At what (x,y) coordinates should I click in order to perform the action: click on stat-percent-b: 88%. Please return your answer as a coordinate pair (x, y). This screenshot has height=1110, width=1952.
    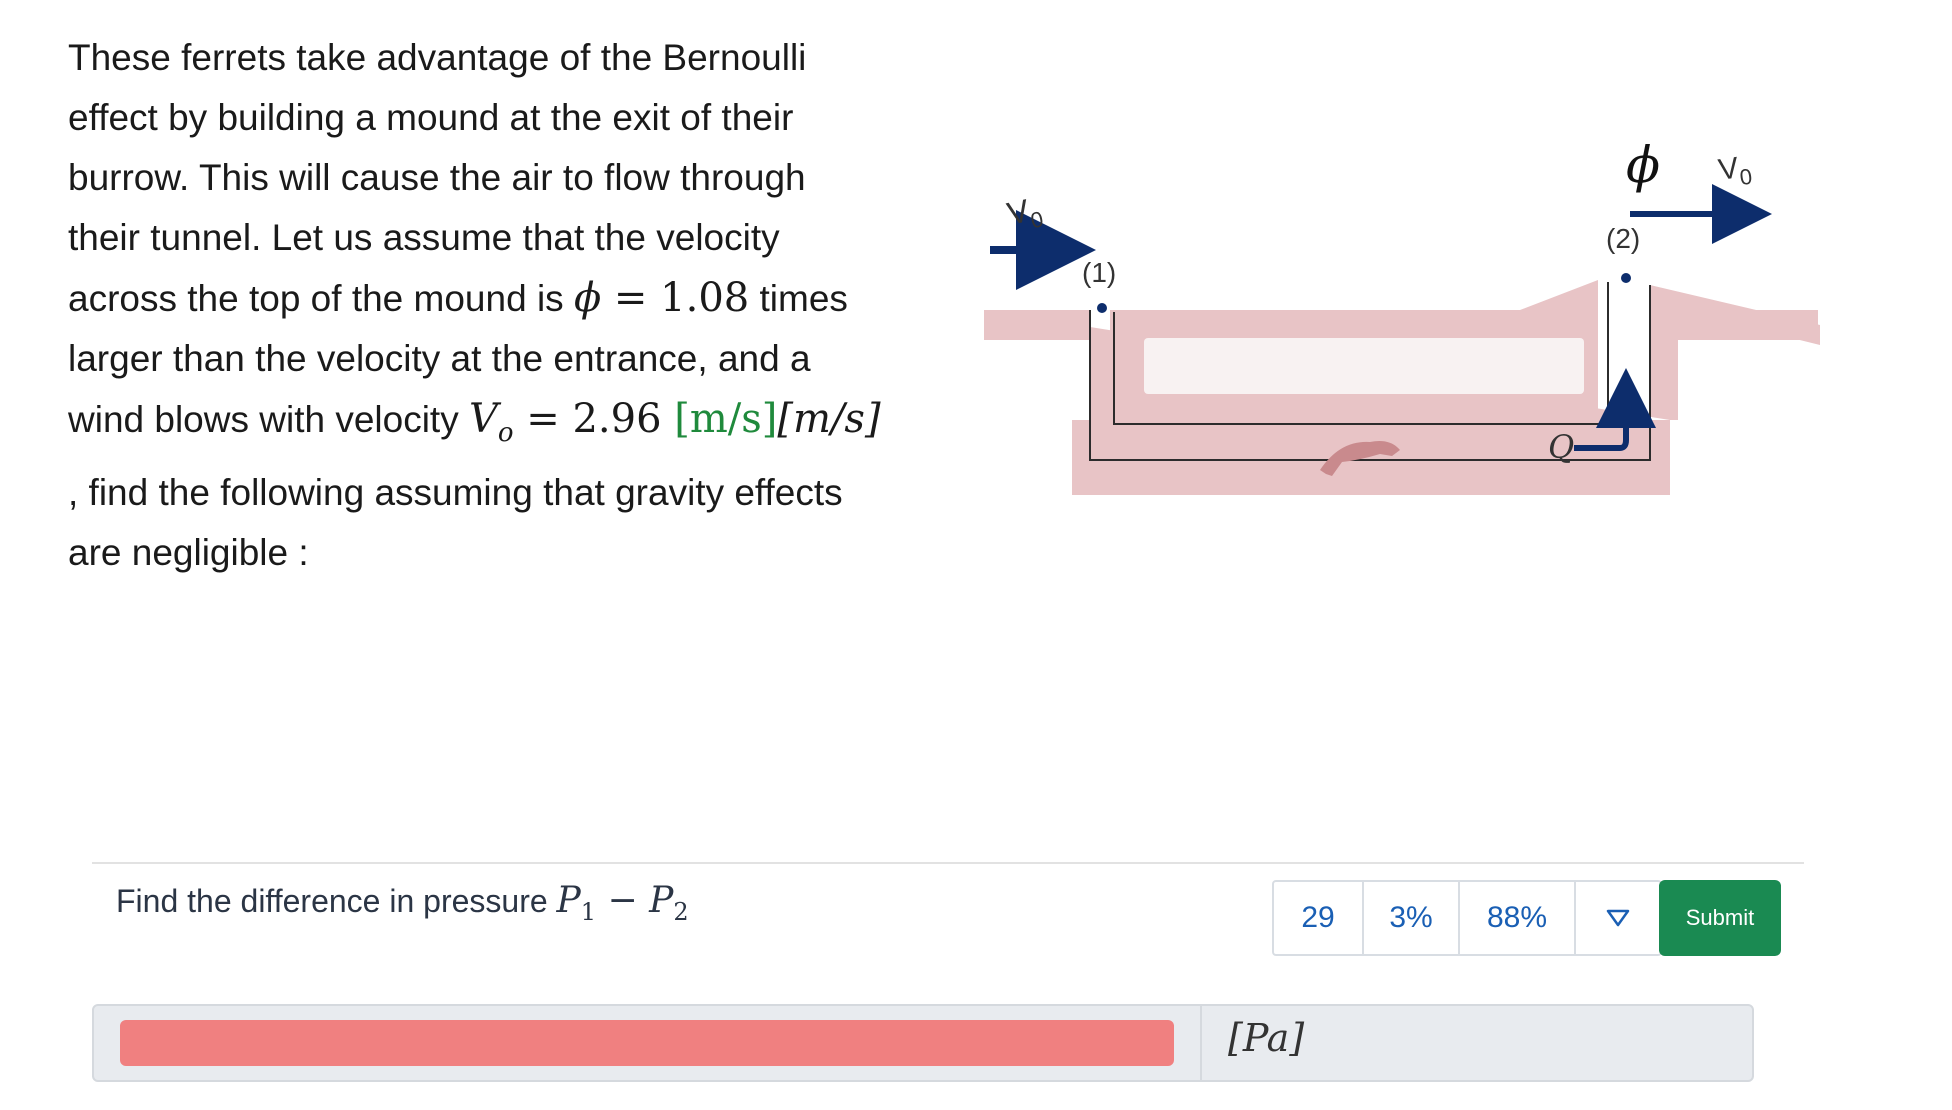
    Looking at the image, I should click on (1518, 918).